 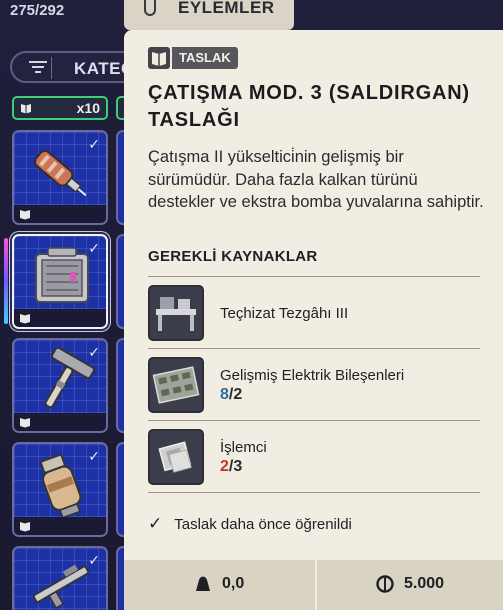 I want to click on filter-divider, so click(x=51, y=68).